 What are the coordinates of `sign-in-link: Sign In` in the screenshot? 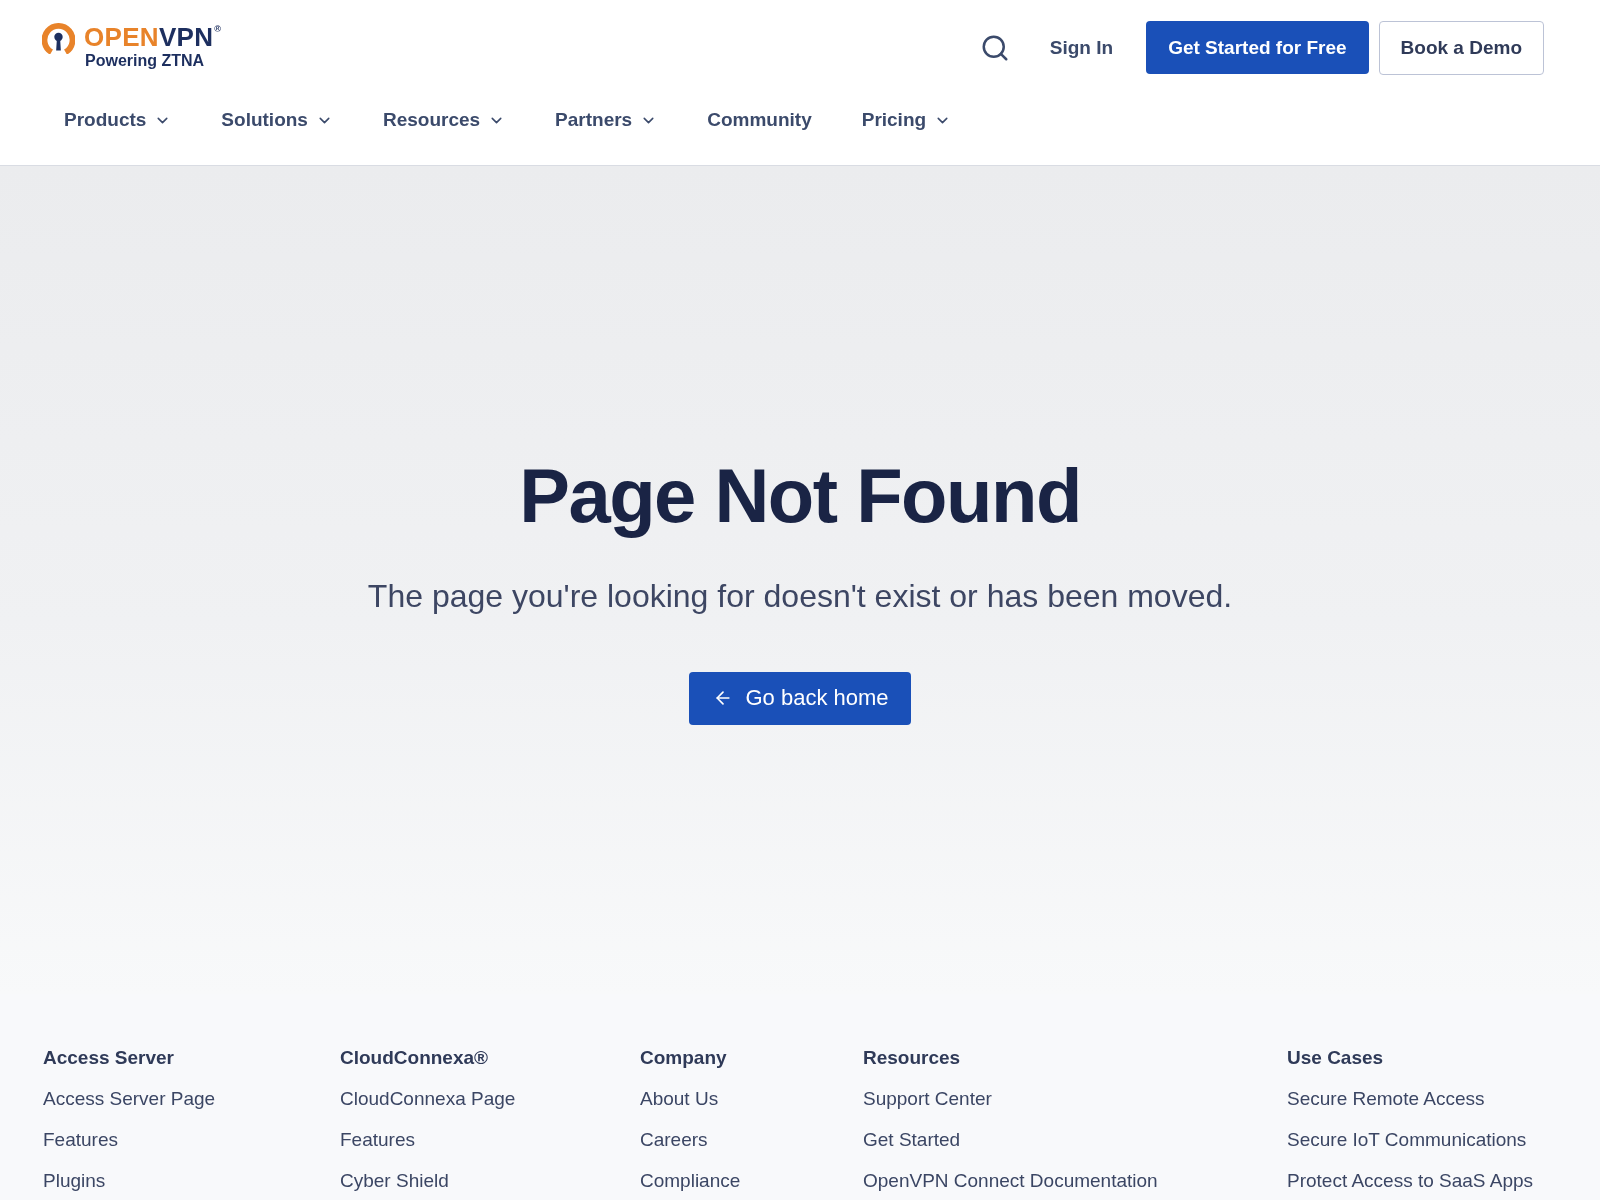 It's located at (1081, 47).